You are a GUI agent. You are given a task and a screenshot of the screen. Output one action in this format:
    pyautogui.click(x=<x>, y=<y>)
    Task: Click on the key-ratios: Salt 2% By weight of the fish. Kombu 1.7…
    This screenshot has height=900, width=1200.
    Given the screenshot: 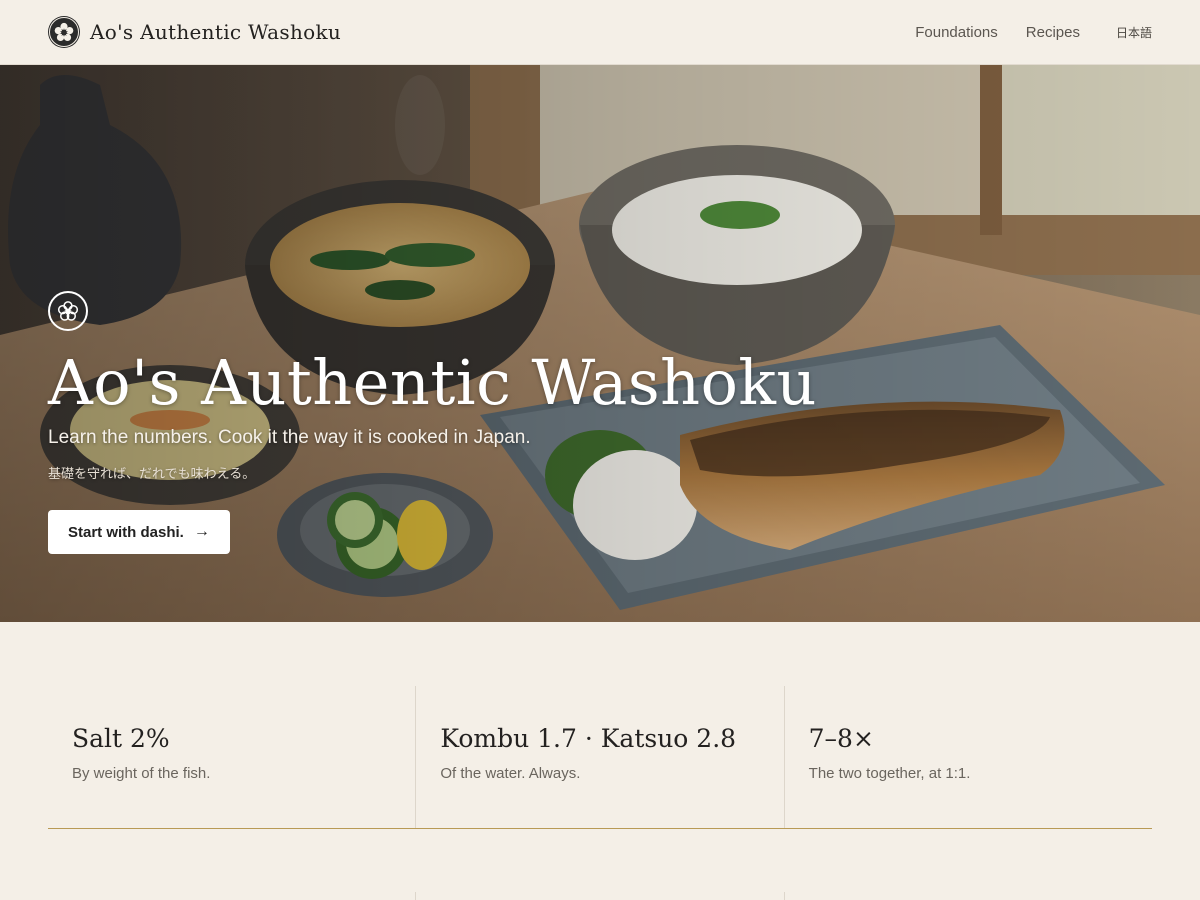 What is the action you would take?
    pyautogui.click(x=600, y=757)
    